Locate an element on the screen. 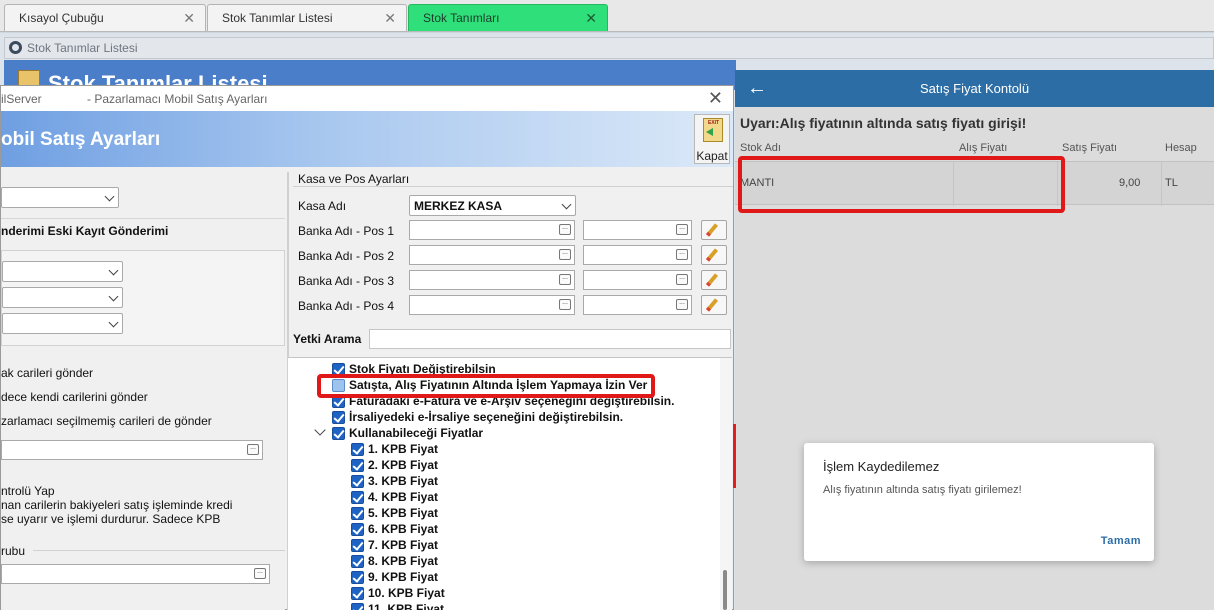 This screenshot has width=1214, height=610. kapat-button: Kapat is located at coordinates (712, 139).